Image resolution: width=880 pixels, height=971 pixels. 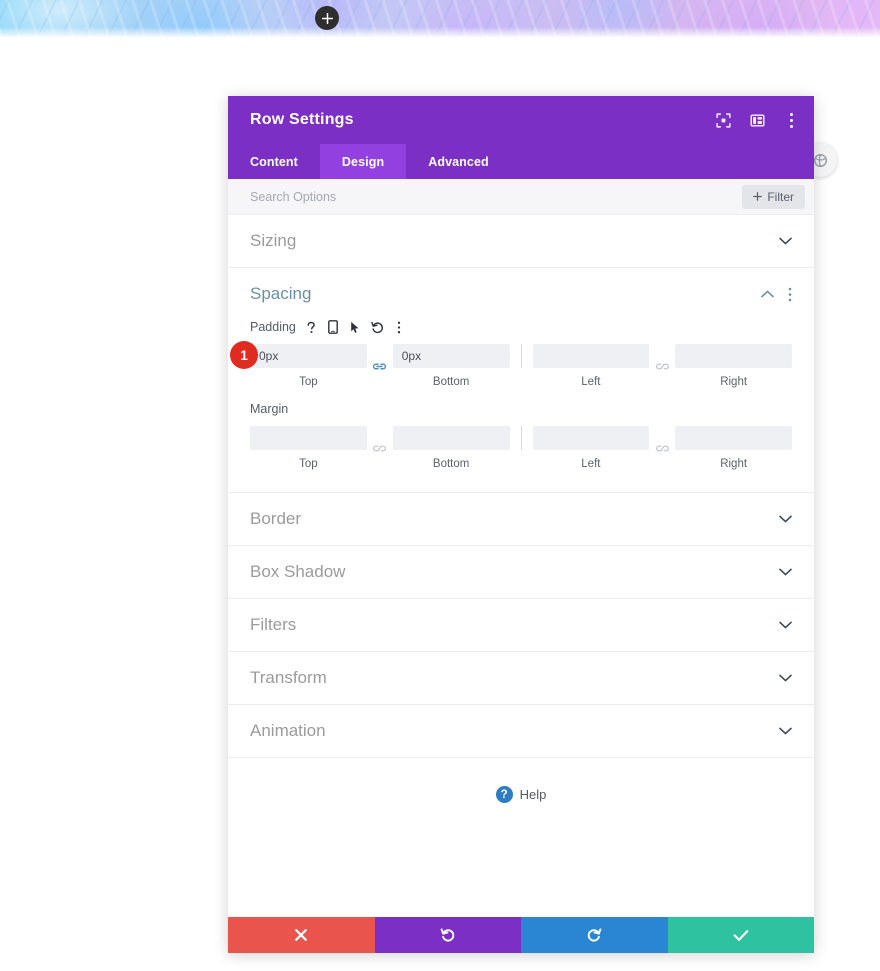 What do you see at coordinates (504, 794) in the screenshot?
I see `question-circle-icon: ?` at bounding box center [504, 794].